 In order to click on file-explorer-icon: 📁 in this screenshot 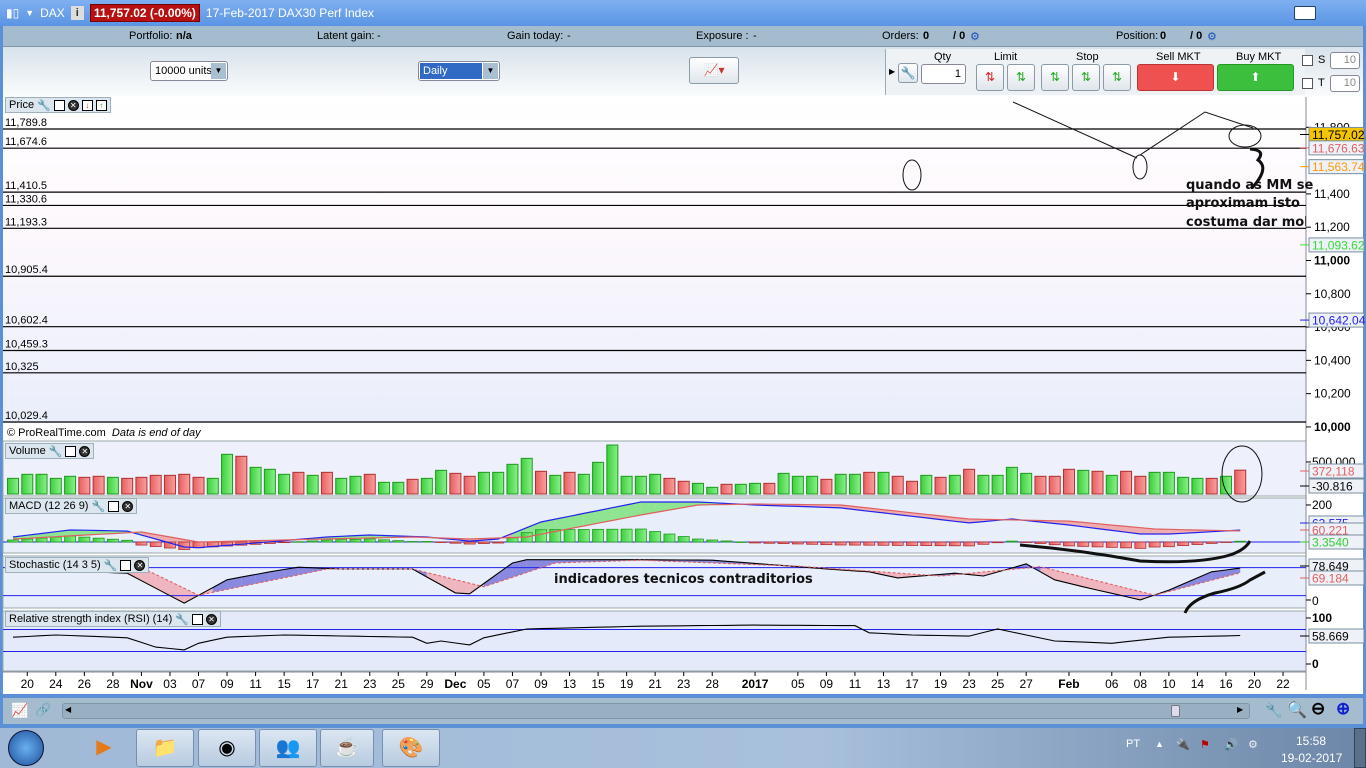, I will do `click(165, 748)`.